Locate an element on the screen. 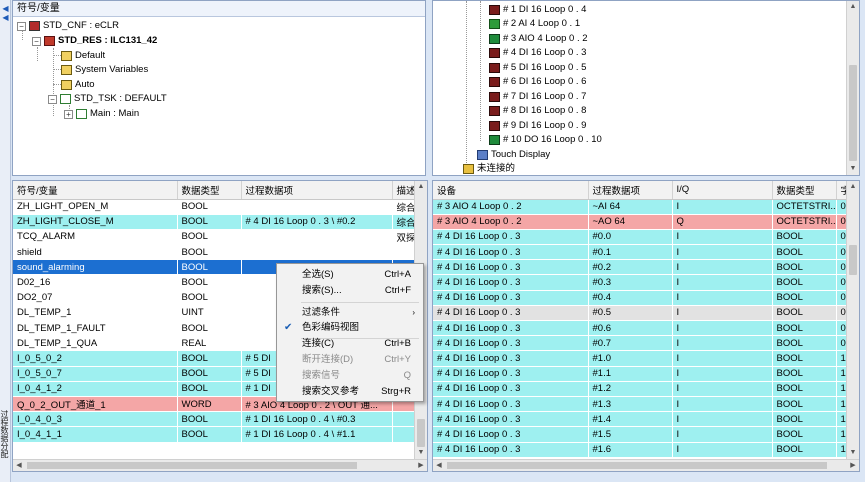  expand-toggle-icon: + is located at coordinates (68, 114).